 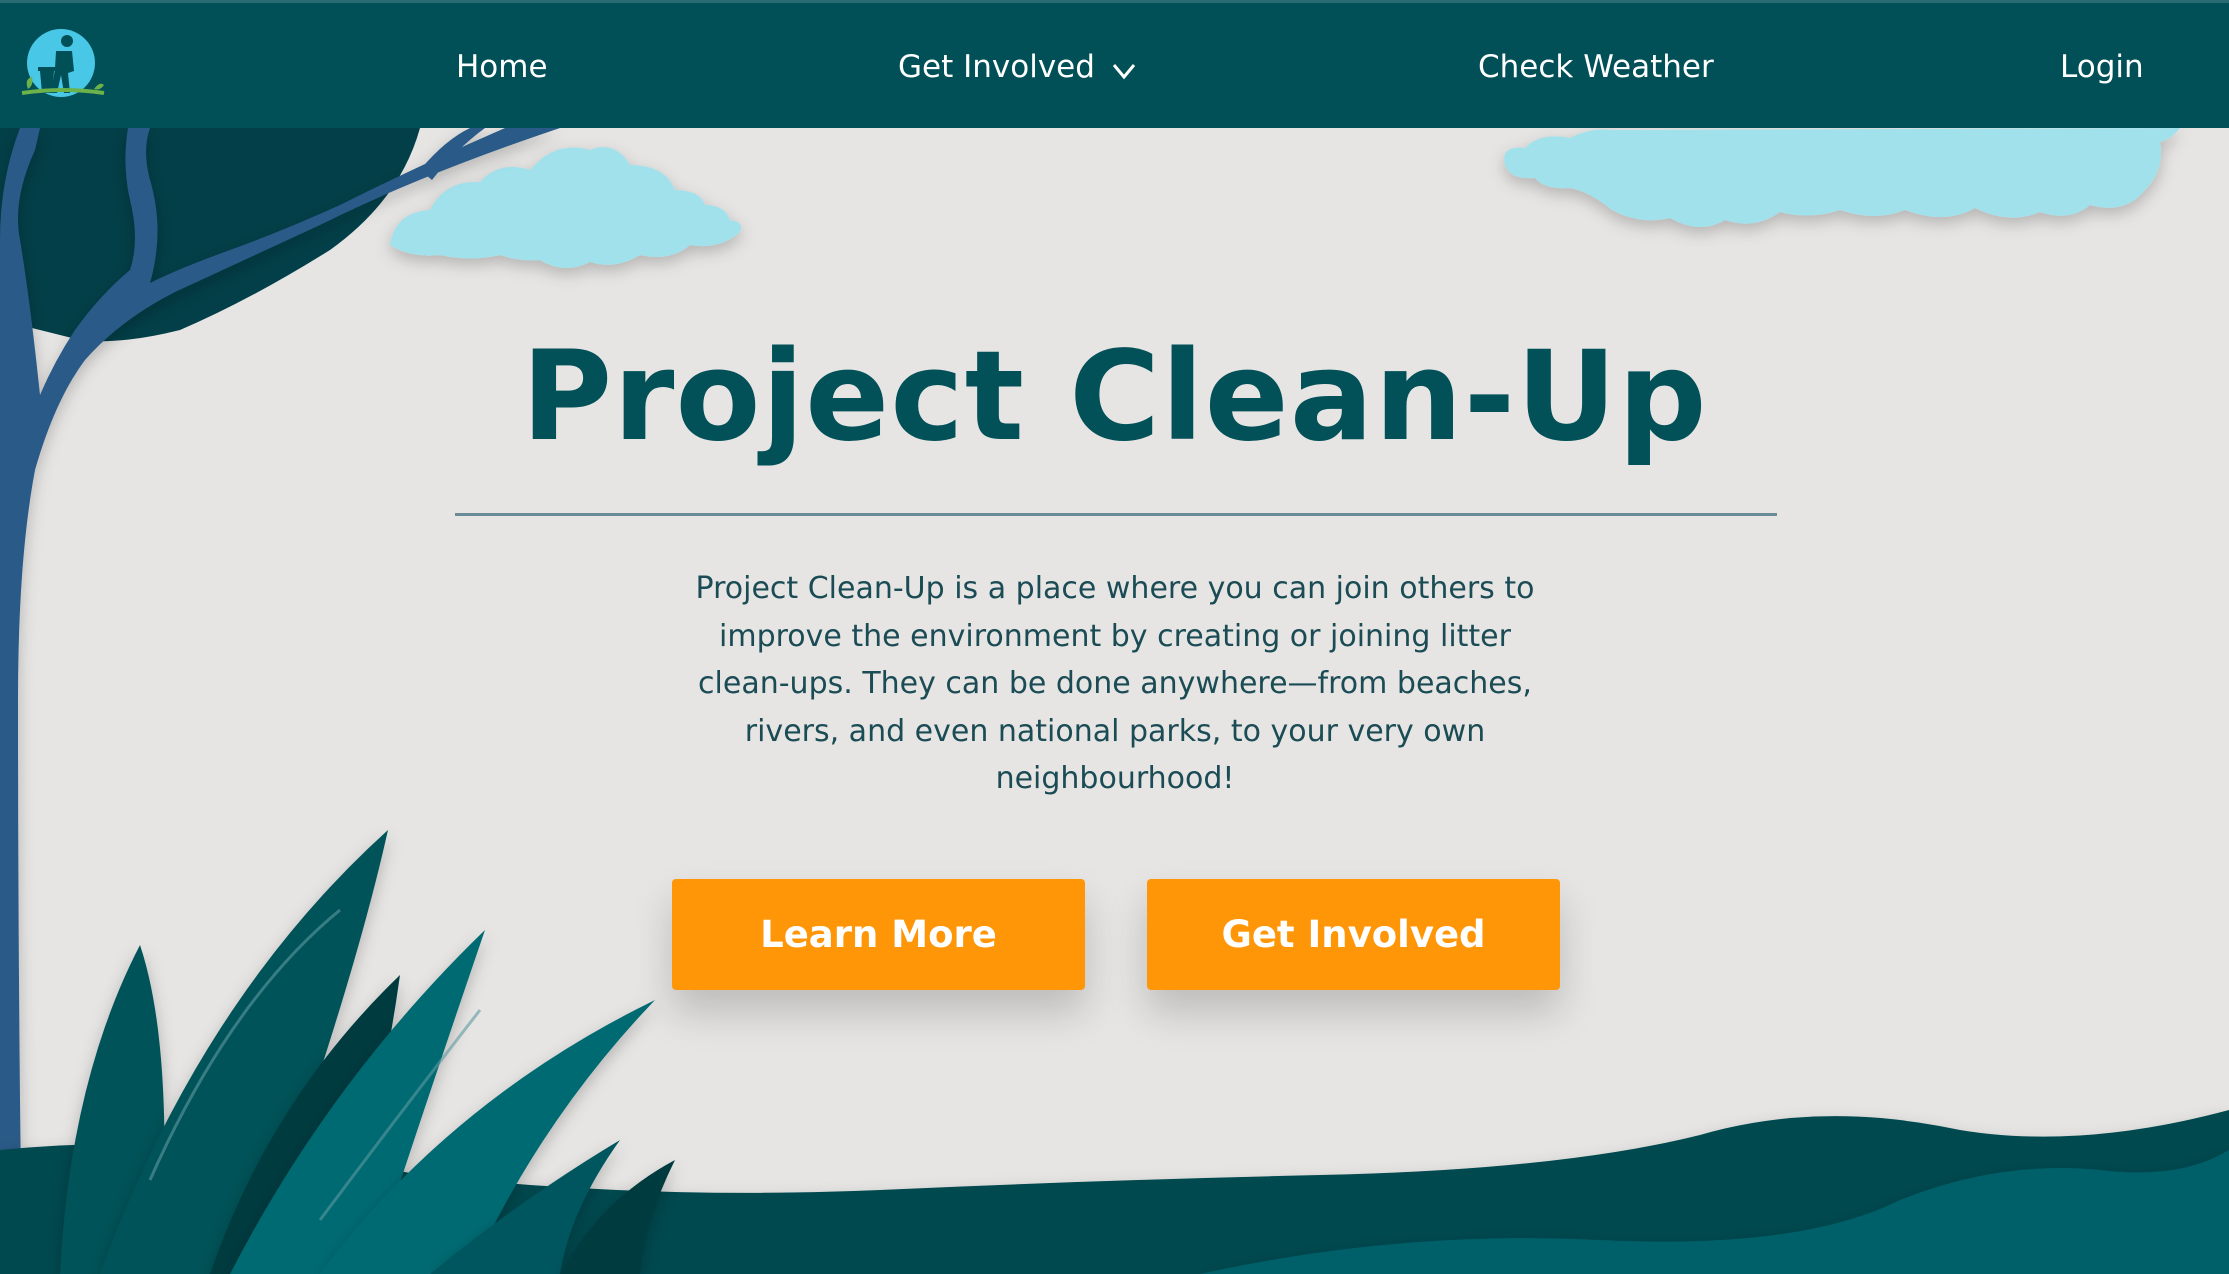 I want to click on top-navbar: Home Get Involved Check Weather Login, so click(x=1114, y=64).